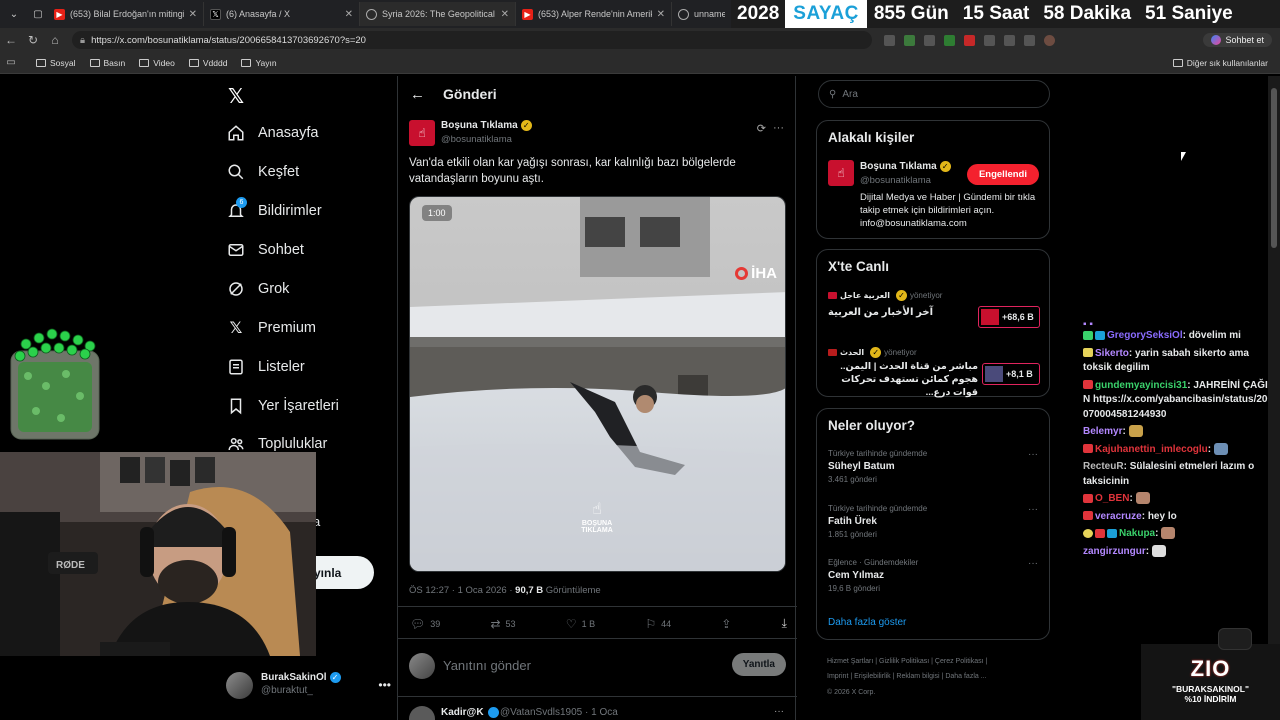 The width and height of the screenshot is (1280, 720). Describe the element at coordinates (259, 63) in the screenshot. I see `bookmark-folder: Yayın` at that location.